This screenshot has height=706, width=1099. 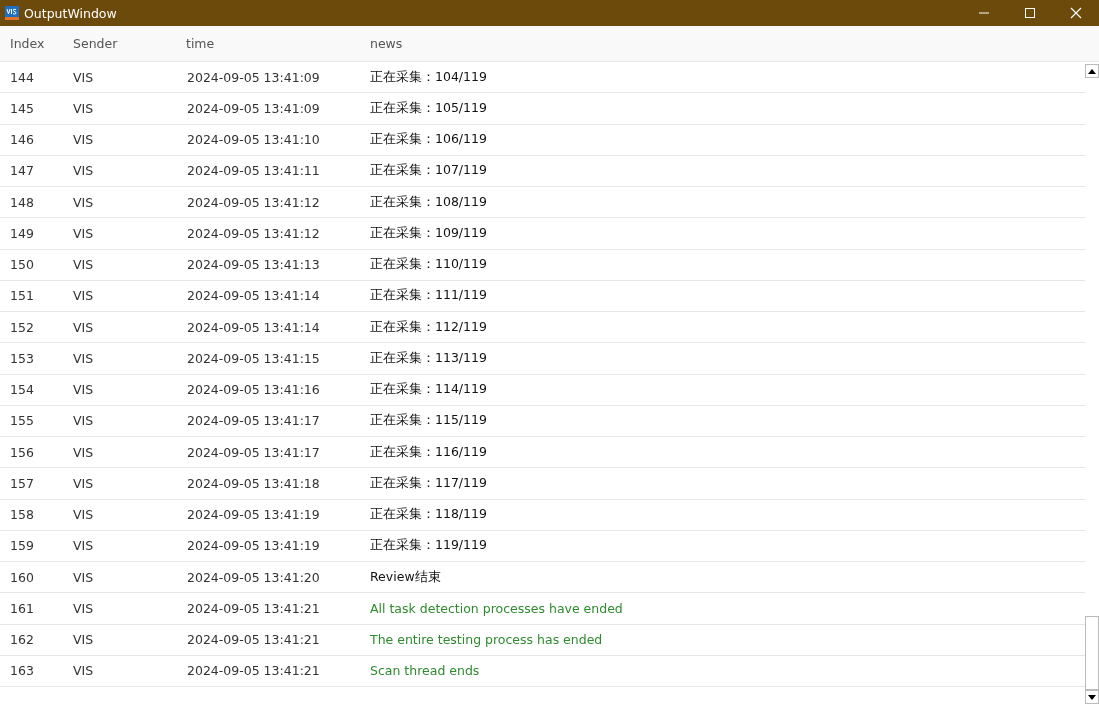 What do you see at coordinates (253, 171) in the screenshot?
I see `table-cell-text: 2024-09-05 13:41:11` at bounding box center [253, 171].